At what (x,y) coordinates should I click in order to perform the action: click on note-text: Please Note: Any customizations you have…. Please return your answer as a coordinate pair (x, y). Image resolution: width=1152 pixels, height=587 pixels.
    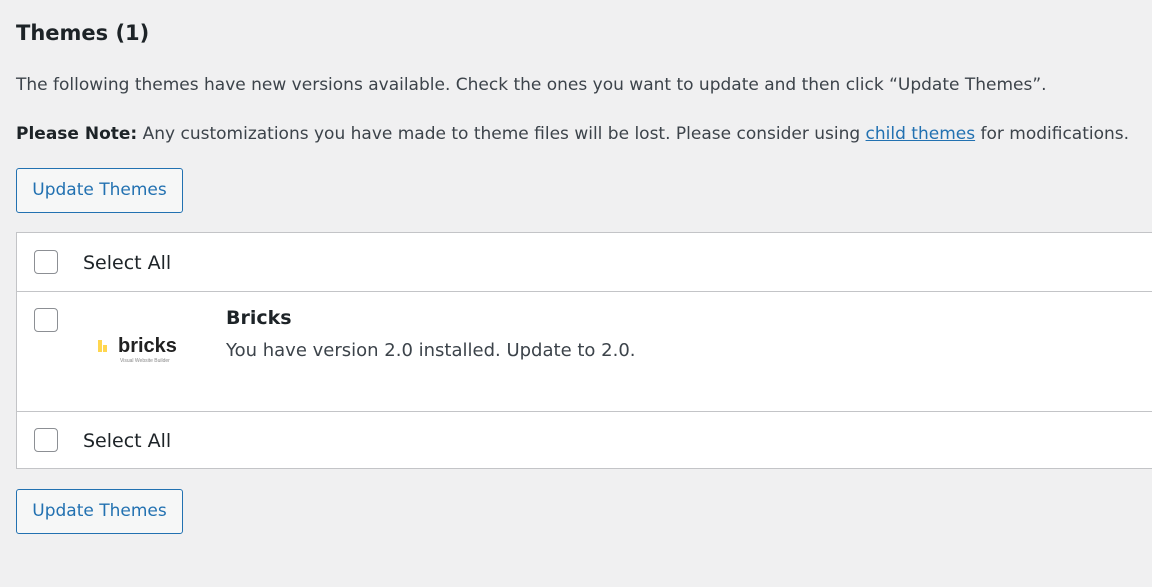
    Looking at the image, I should click on (572, 134).